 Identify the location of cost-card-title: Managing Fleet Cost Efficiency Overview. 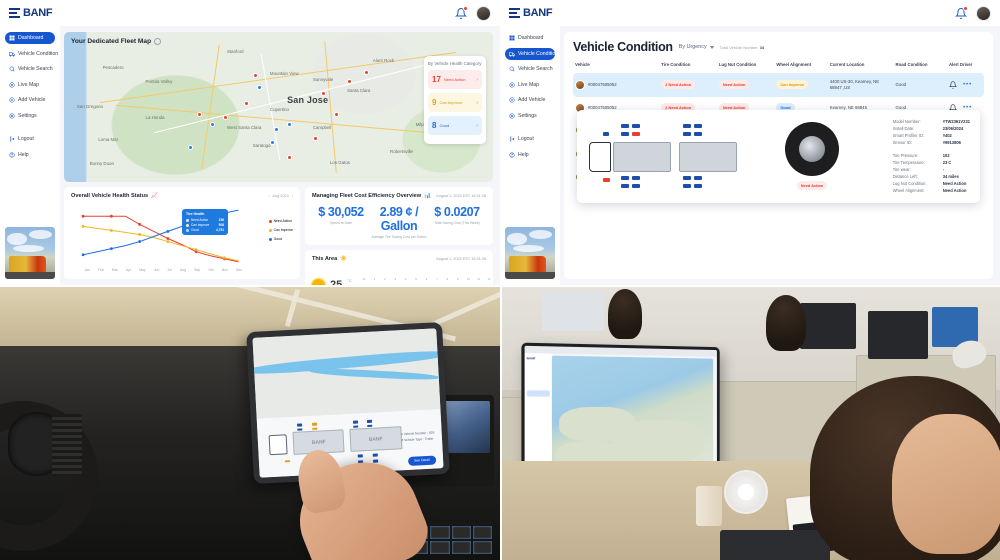
(367, 196).